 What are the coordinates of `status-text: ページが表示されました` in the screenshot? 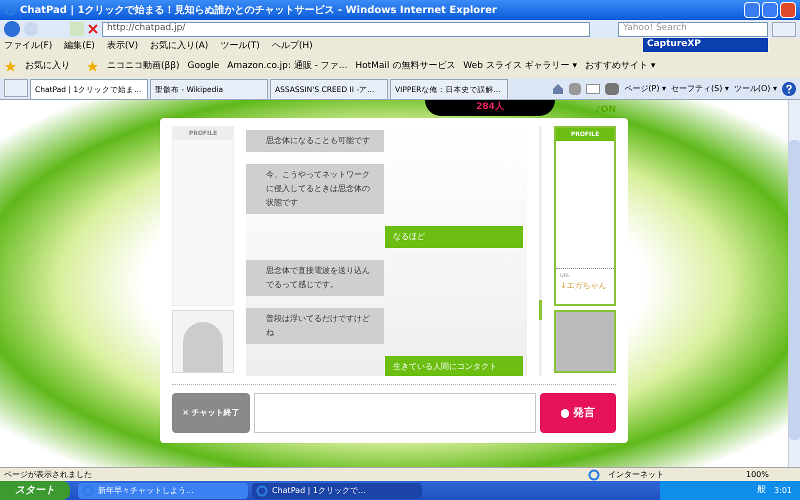 It's located at (48, 474).